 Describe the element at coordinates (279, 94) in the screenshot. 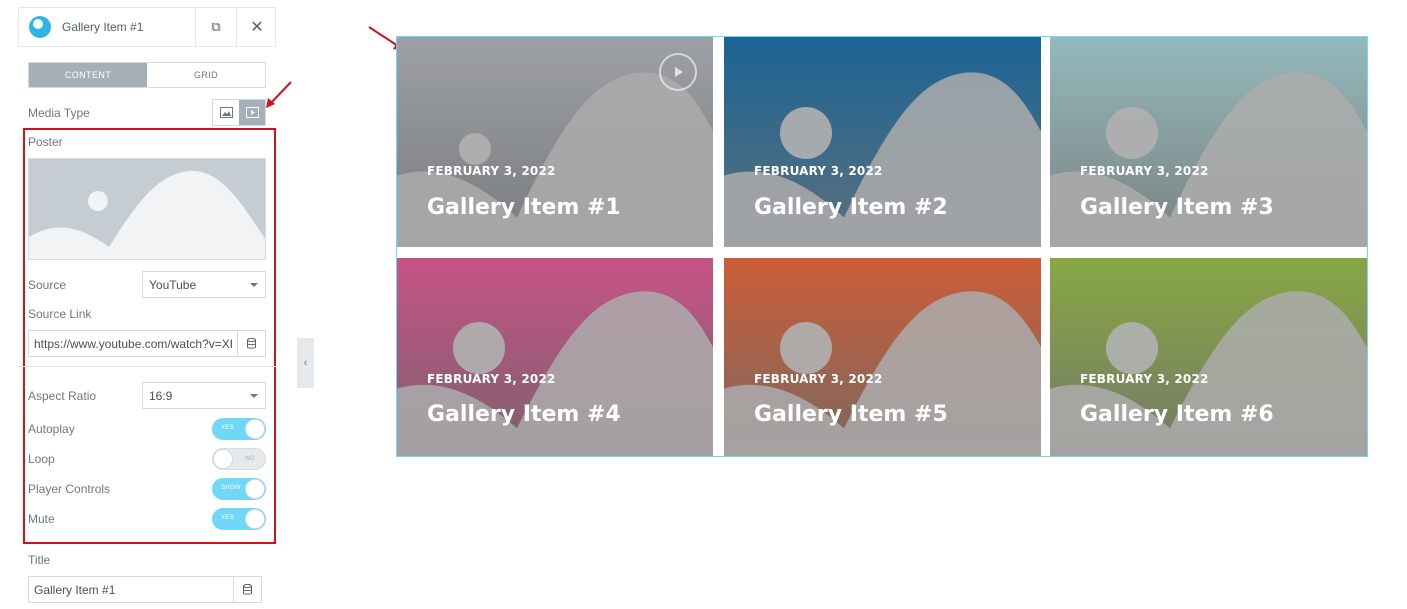

I see `annotation-arrow-icon` at that location.